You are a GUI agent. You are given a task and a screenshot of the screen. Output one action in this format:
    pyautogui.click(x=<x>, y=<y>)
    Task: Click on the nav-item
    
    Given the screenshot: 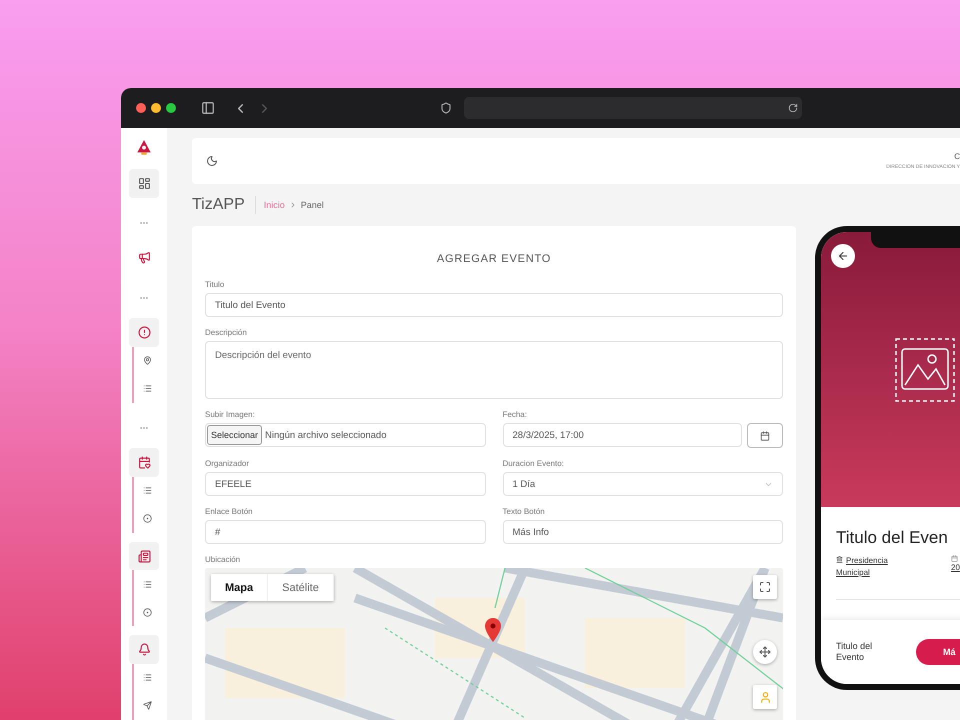 What is the action you would take?
    pyautogui.click(x=144, y=183)
    